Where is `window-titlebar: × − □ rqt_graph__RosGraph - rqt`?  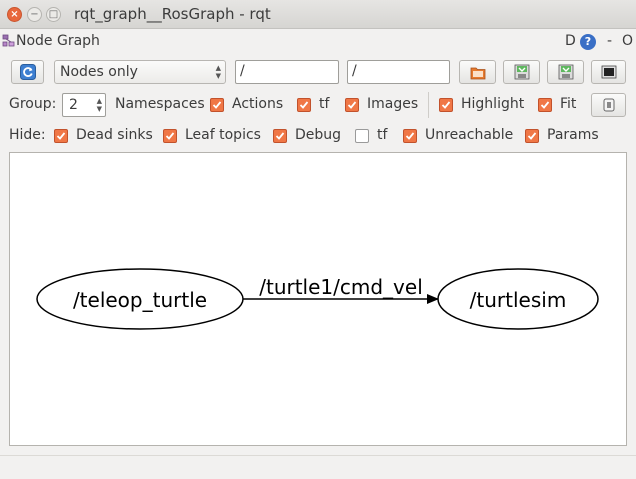
window-titlebar: × − □ rqt_graph__RosGraph - rqt is located at coordinates (318, 14).